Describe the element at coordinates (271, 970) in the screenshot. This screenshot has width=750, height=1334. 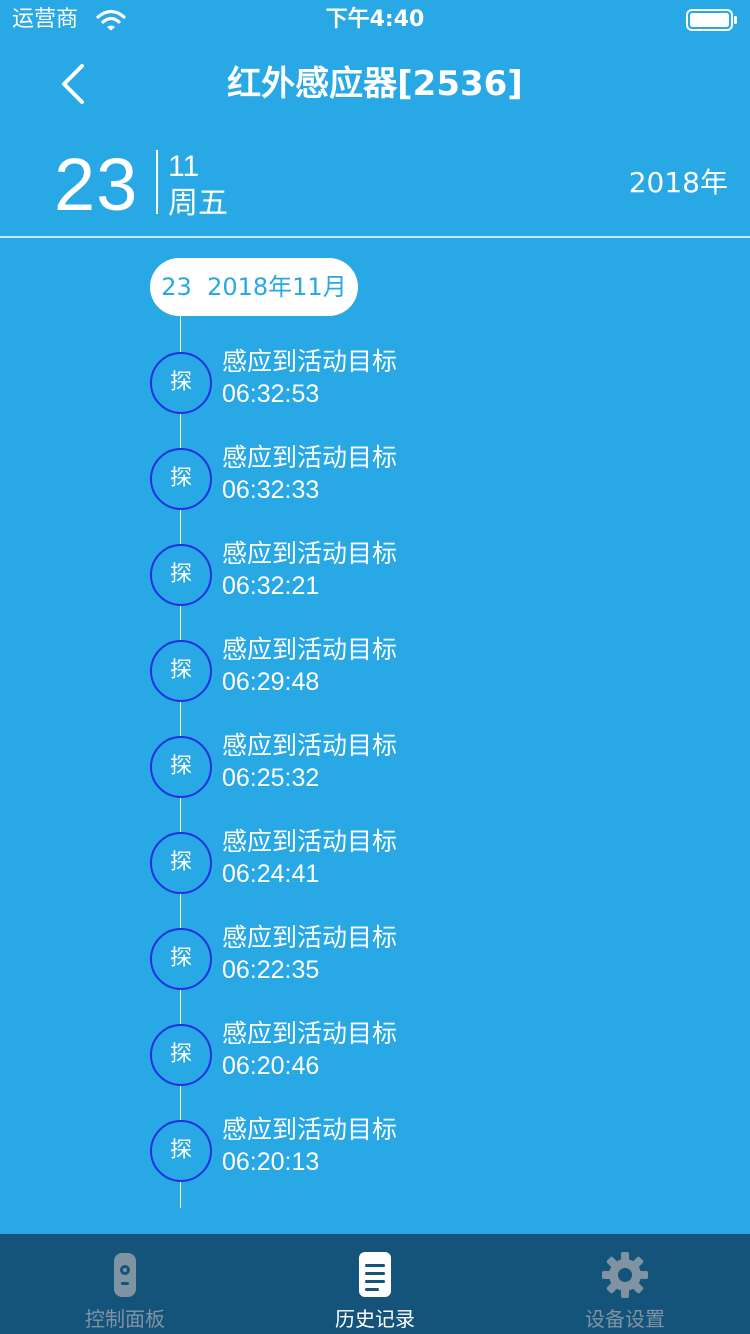
I see `event-time: 06:22:35` at that location.